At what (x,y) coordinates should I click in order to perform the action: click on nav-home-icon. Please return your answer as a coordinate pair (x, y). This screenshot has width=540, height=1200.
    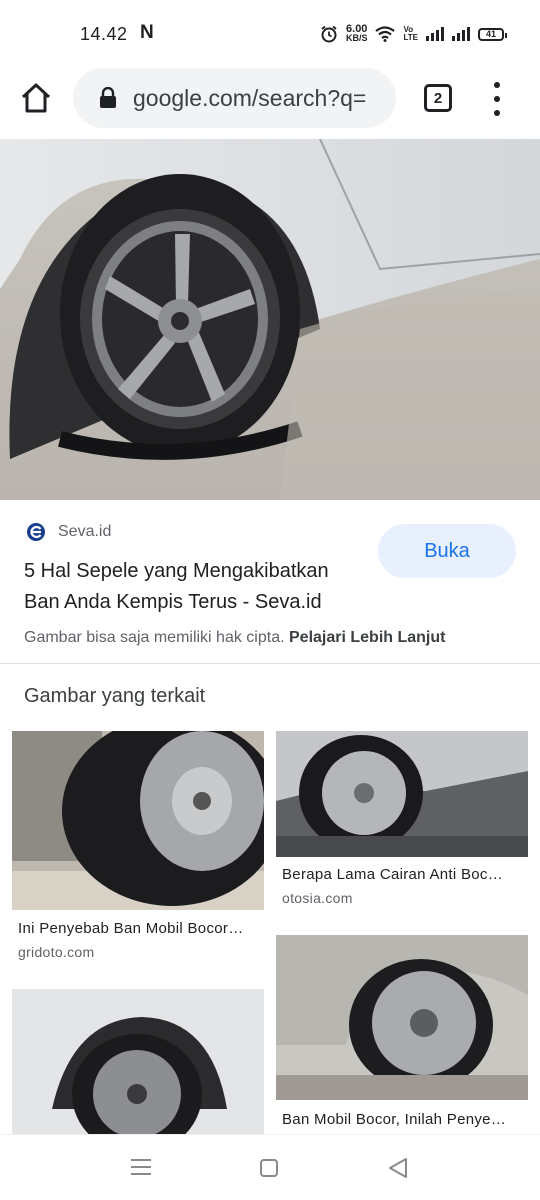
    Looking at the image, I should click on (269, 1168).